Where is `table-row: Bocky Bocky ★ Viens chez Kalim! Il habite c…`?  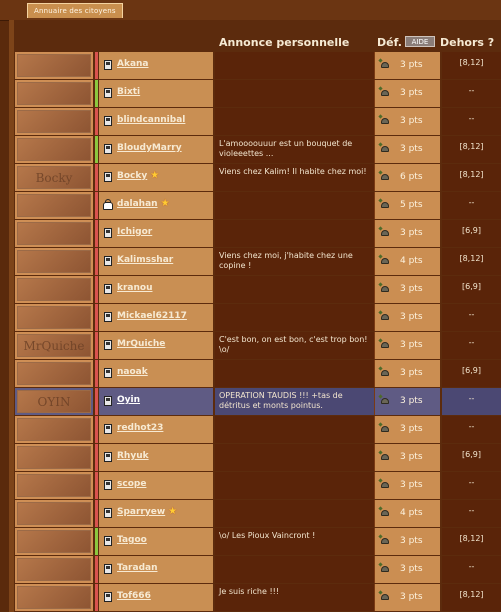 table-row: Bocky Bocky ★ Viens chez Kalim! Il habite c… is located at coordinates (258, 177).